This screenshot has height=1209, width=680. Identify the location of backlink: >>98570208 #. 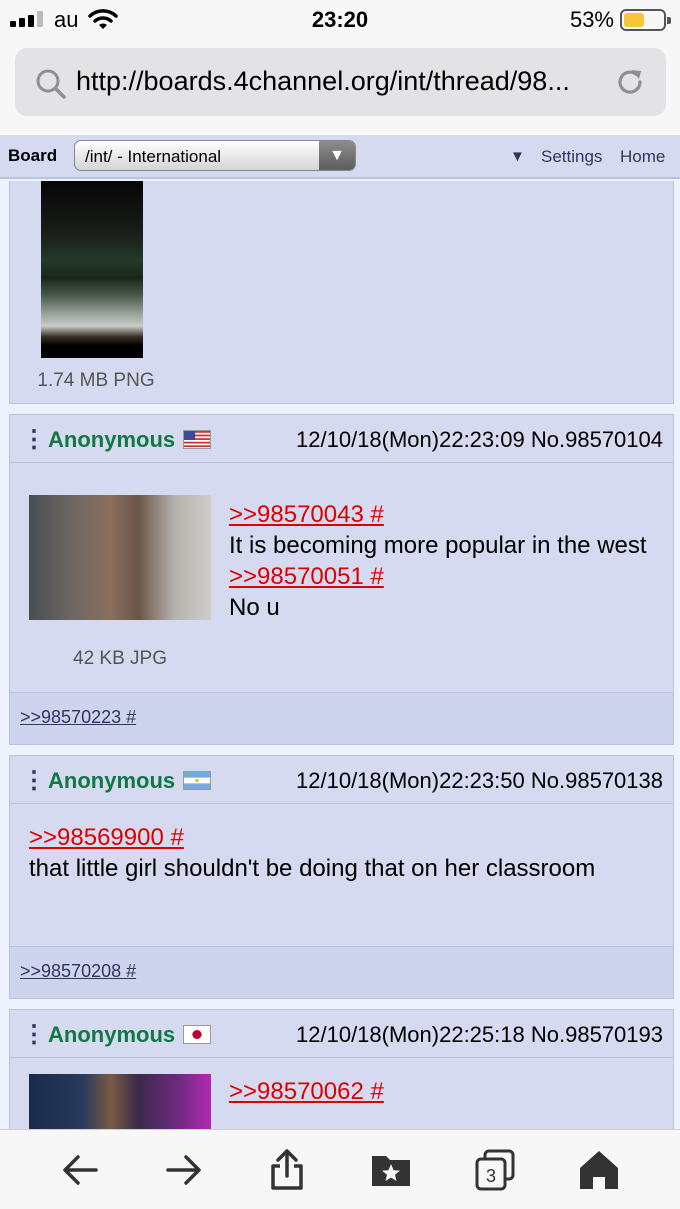
(78, 971).